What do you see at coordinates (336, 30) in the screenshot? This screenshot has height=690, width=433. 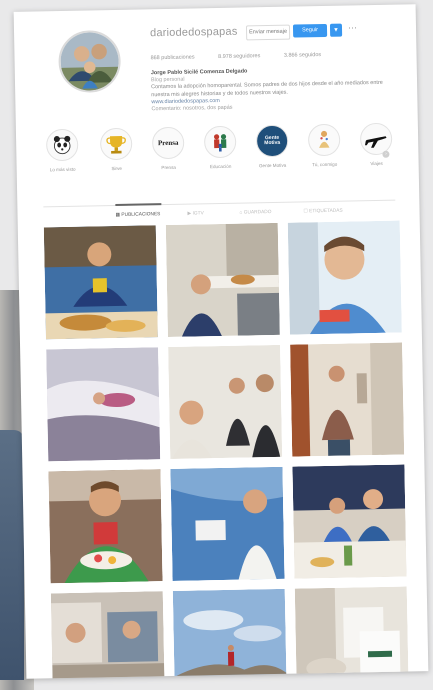 I see `suggestions-dropdown-button: ▾` at bounding box center [336, 30].